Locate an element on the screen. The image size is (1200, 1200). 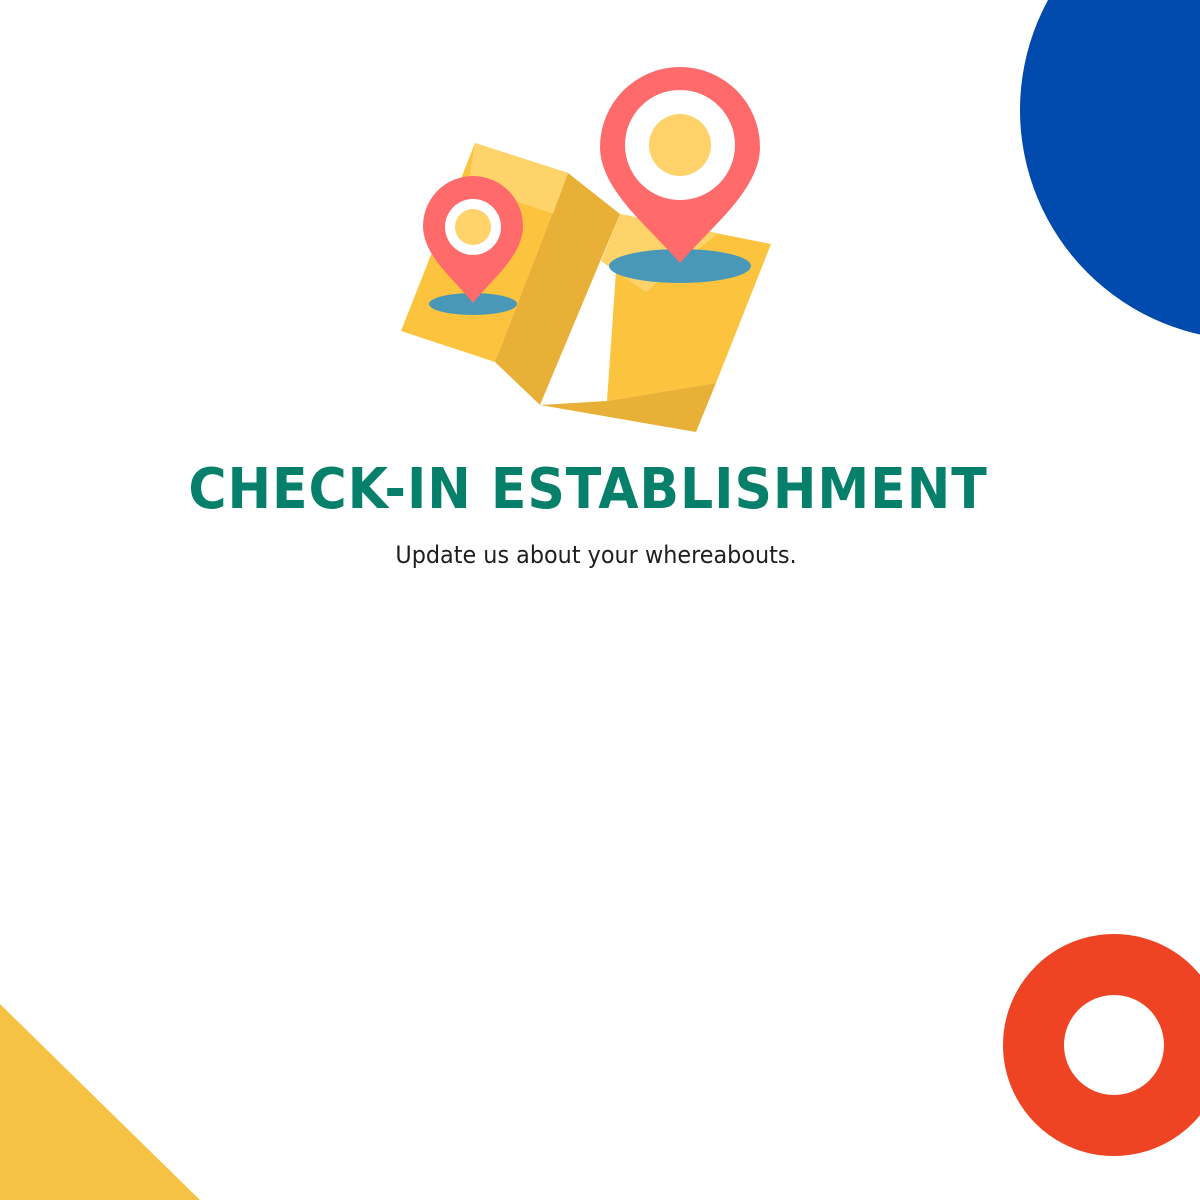
page-subtitle: Update us about your whereabouts. is located at coordinates (596, 555).